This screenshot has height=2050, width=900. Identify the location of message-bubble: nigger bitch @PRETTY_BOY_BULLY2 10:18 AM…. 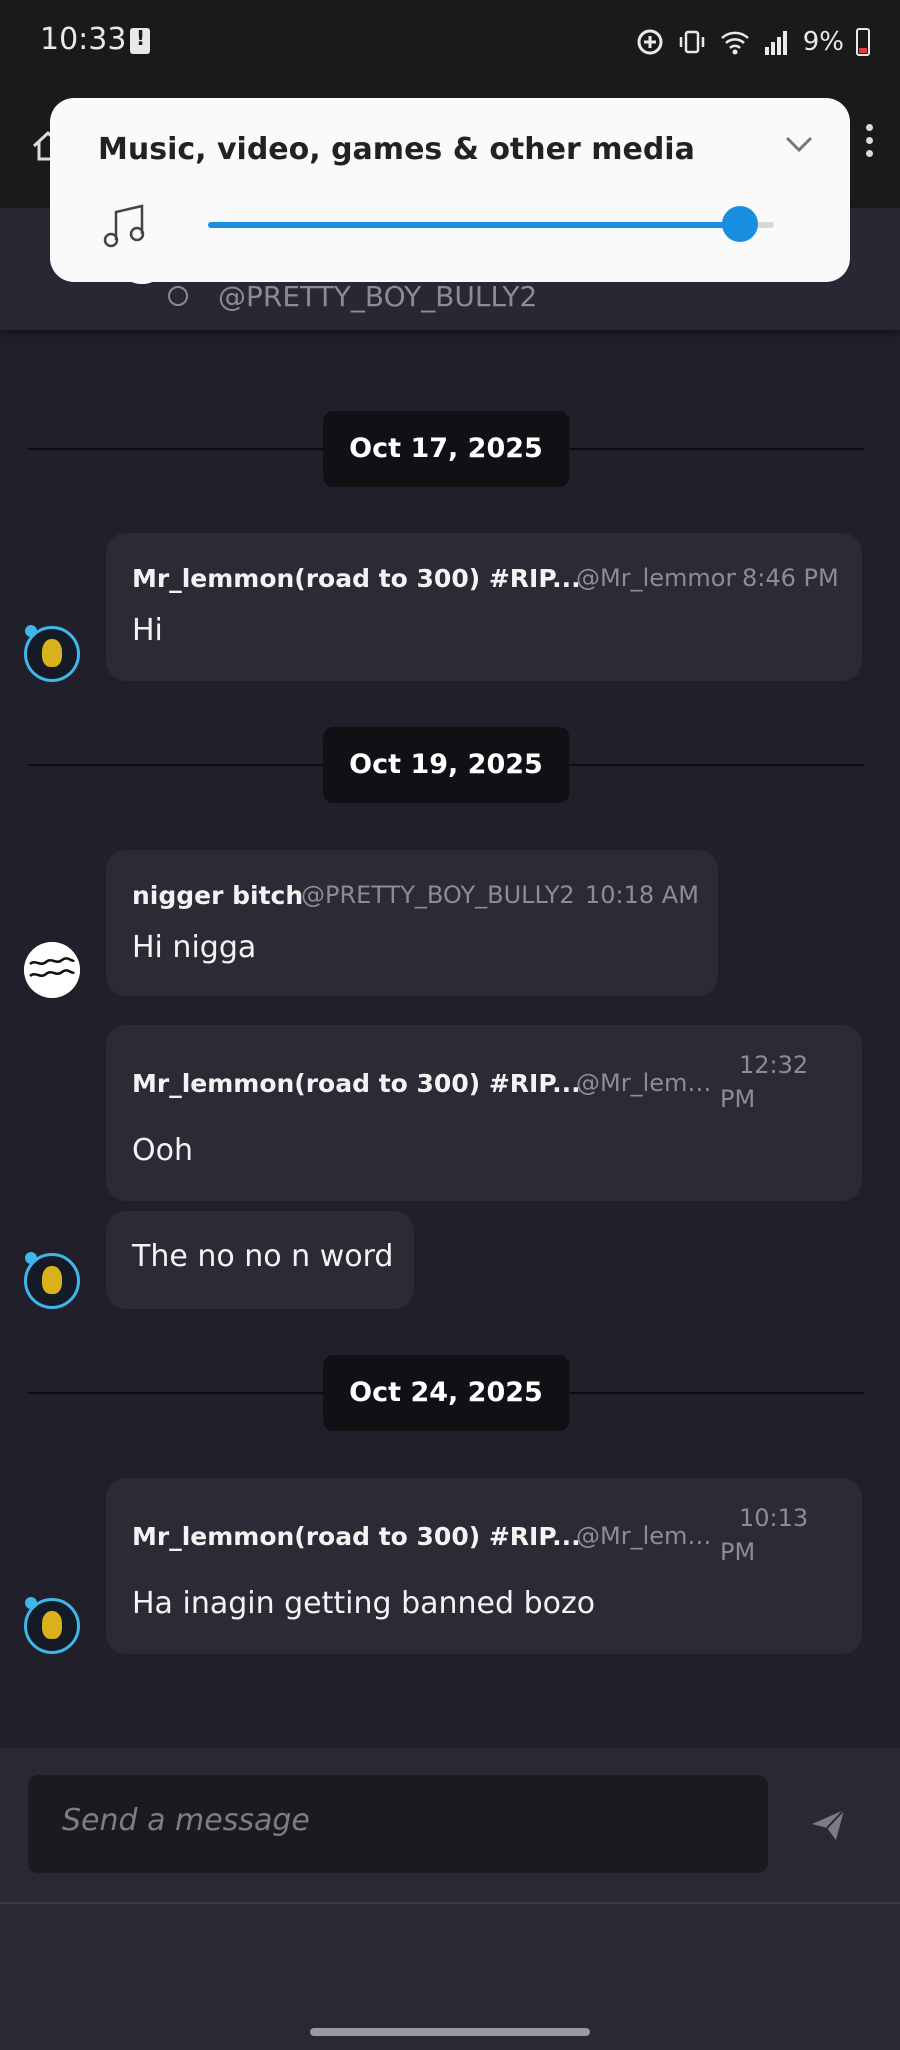
(412, 923).